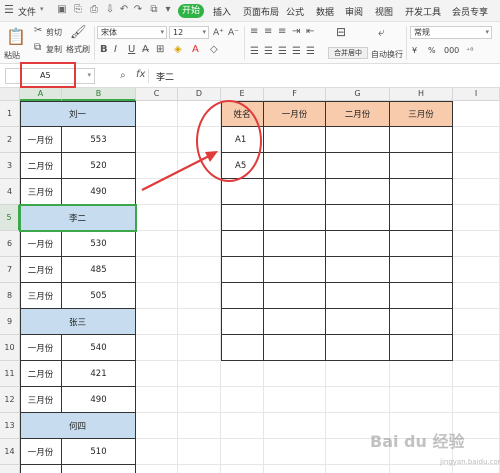 The height and width of the screenshot is (473, 500). Describe the element at coordinates (387, 54) in the screenshot. I see `wrap-text-button: 自动换行` at that location.